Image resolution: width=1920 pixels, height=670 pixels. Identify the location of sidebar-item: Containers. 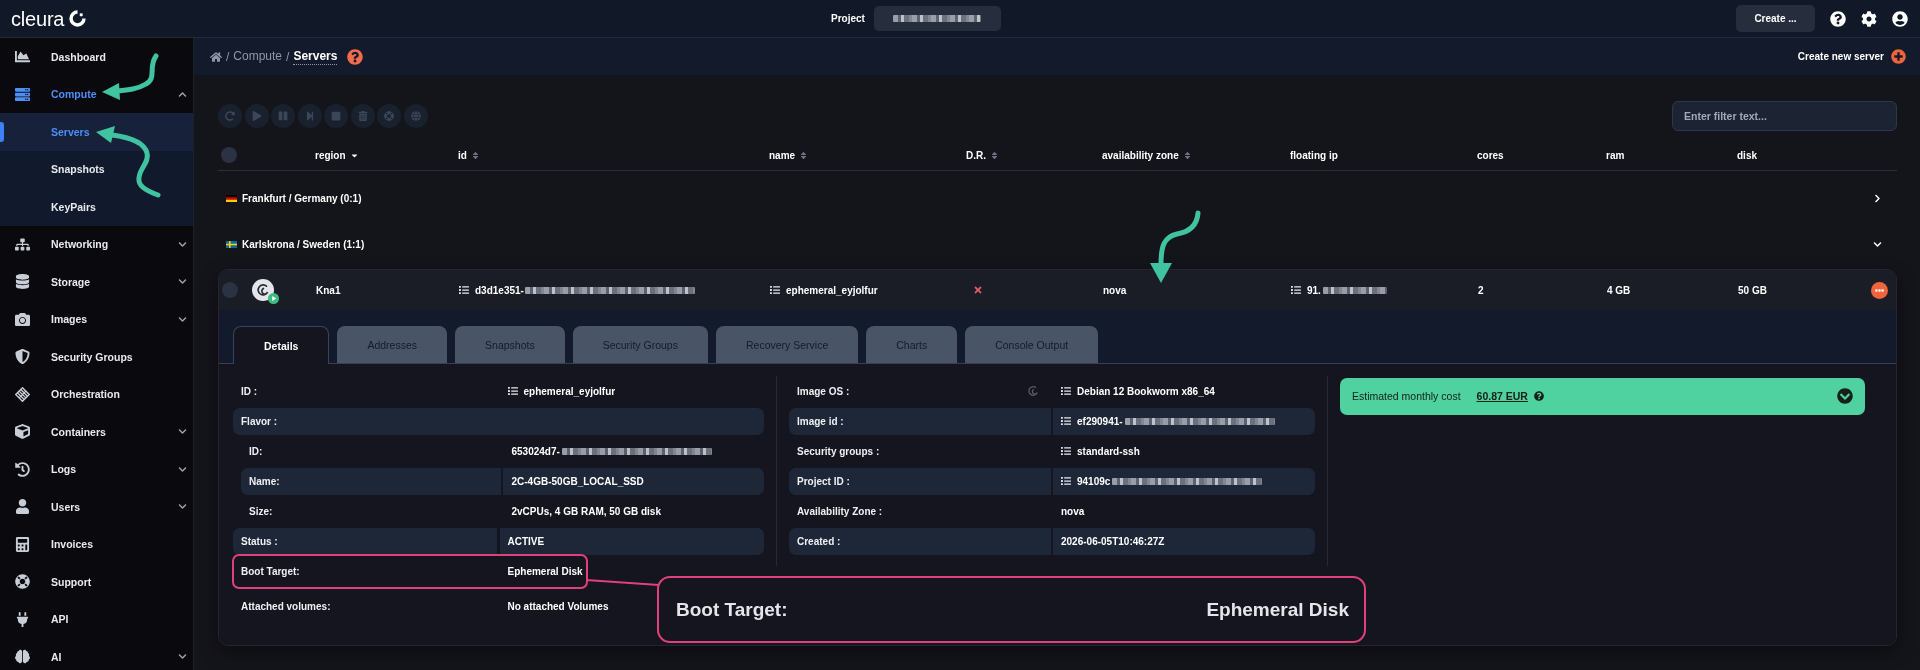
(96, 432).